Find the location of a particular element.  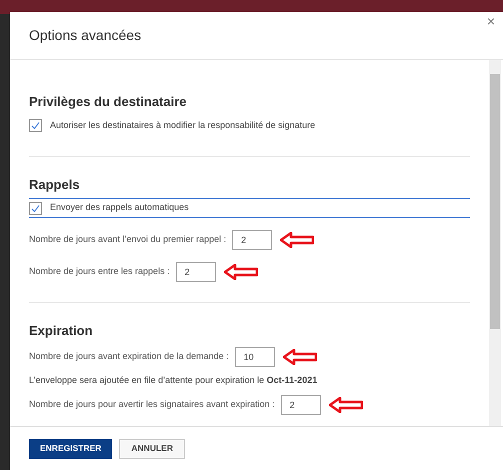

save-button: ENREGISTRER is located at coordinates (70, 448).